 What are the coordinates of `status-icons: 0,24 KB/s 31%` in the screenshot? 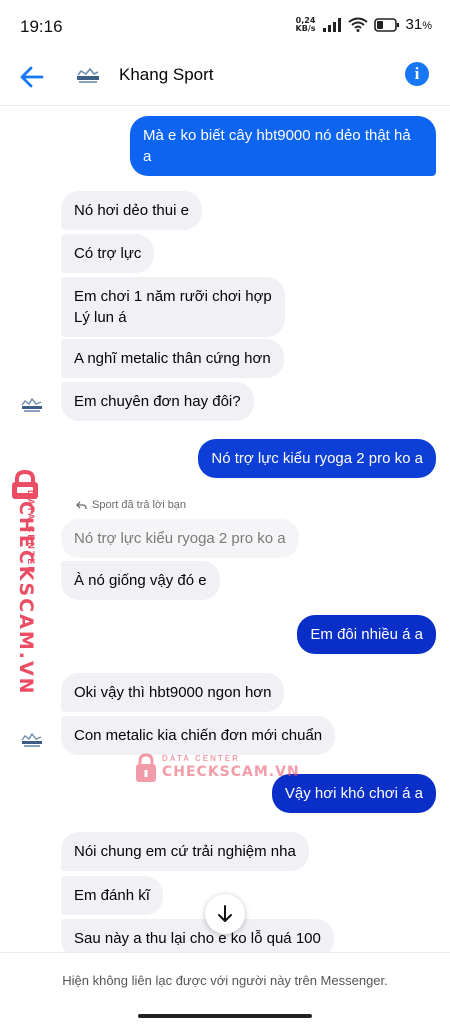 It's located at (364, 24).